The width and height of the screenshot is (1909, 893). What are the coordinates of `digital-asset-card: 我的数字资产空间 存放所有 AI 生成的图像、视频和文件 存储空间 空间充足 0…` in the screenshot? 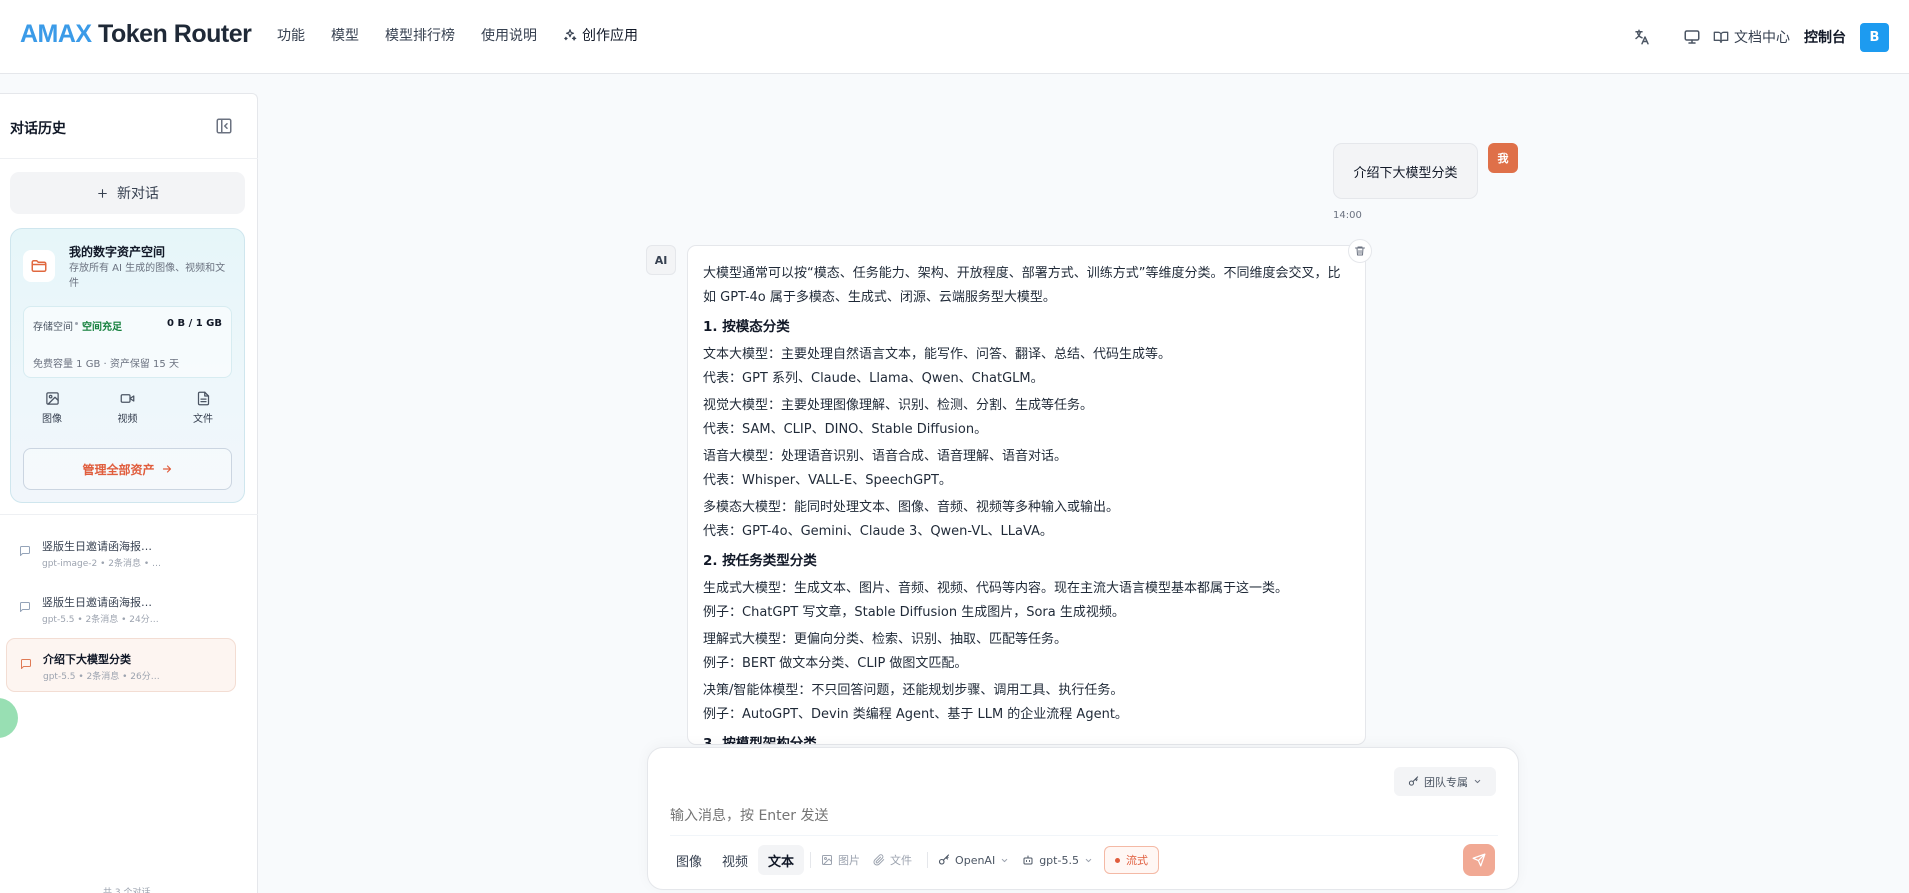 It's located at (127, 365).